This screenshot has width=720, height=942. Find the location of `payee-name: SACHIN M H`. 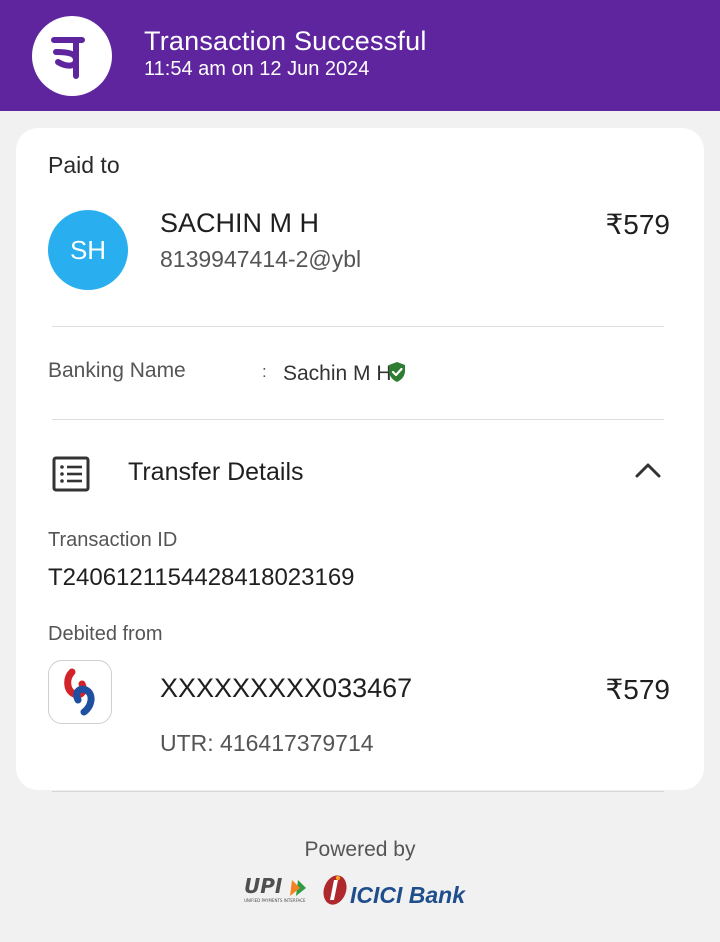

payee-name: SACHIN M H is located at coordinates (240, 223).